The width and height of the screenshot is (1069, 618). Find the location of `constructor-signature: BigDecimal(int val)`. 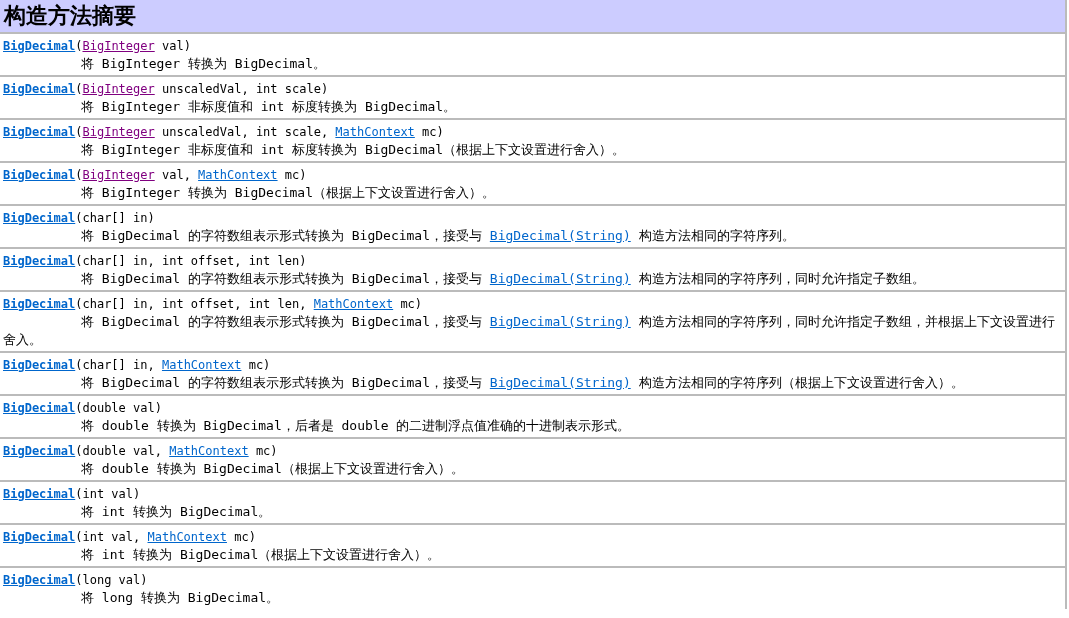

constructor-signature: BigDecimal(int val) is located at coordinates (72, 494).